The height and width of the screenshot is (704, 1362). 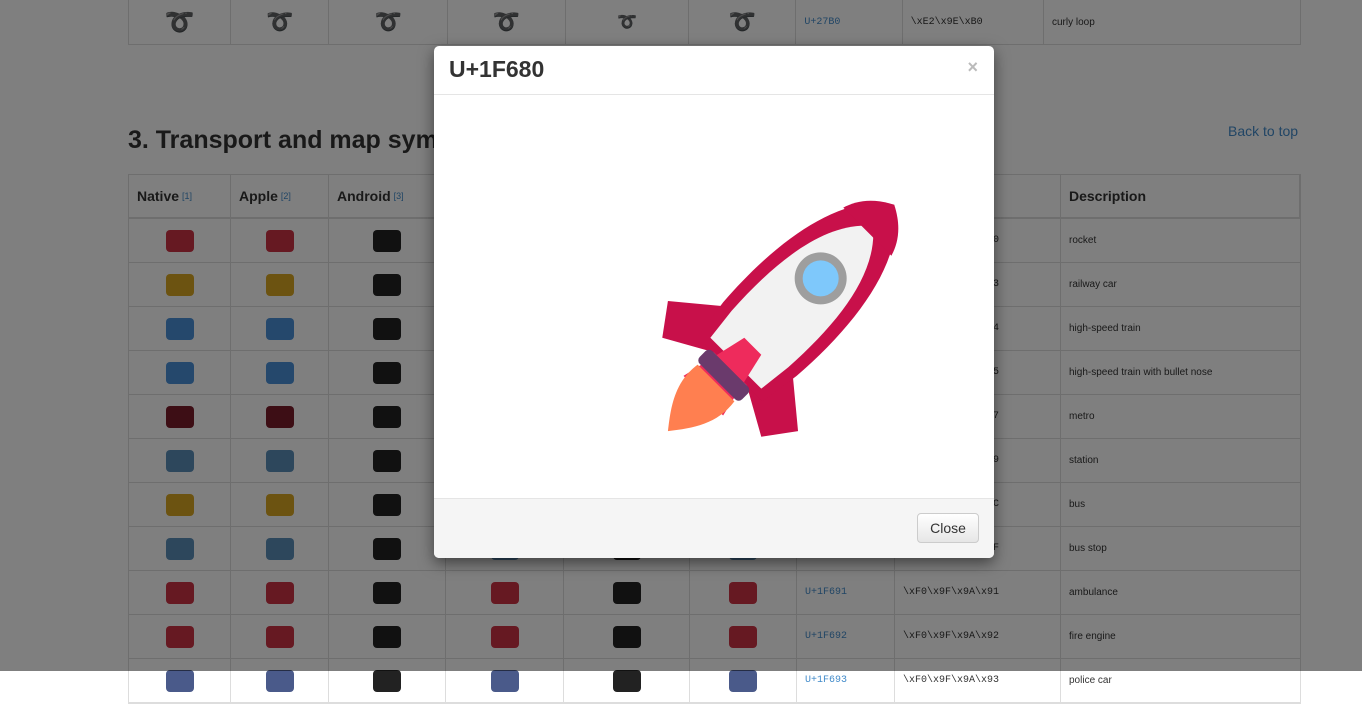 I want to click on modal-footer: Close, so click(x=714, y=528).